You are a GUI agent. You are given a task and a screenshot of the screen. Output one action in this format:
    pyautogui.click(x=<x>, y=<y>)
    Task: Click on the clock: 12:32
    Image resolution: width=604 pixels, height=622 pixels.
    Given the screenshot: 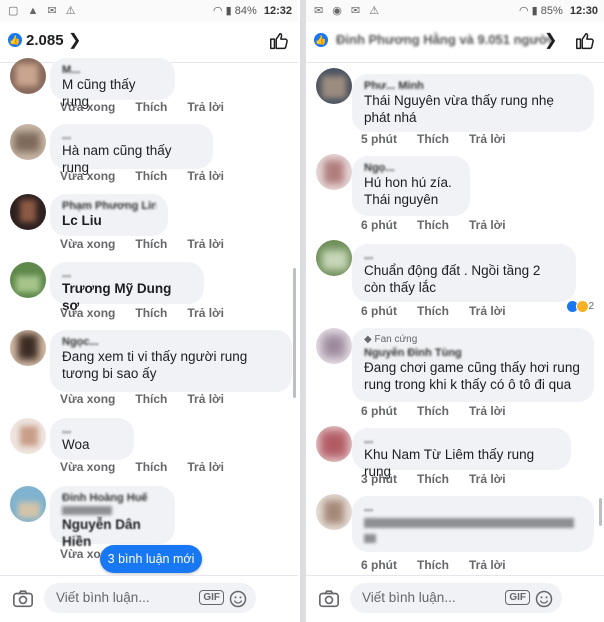 What is the action you would take?
    pyautogui.click(x=277, y=11)
    